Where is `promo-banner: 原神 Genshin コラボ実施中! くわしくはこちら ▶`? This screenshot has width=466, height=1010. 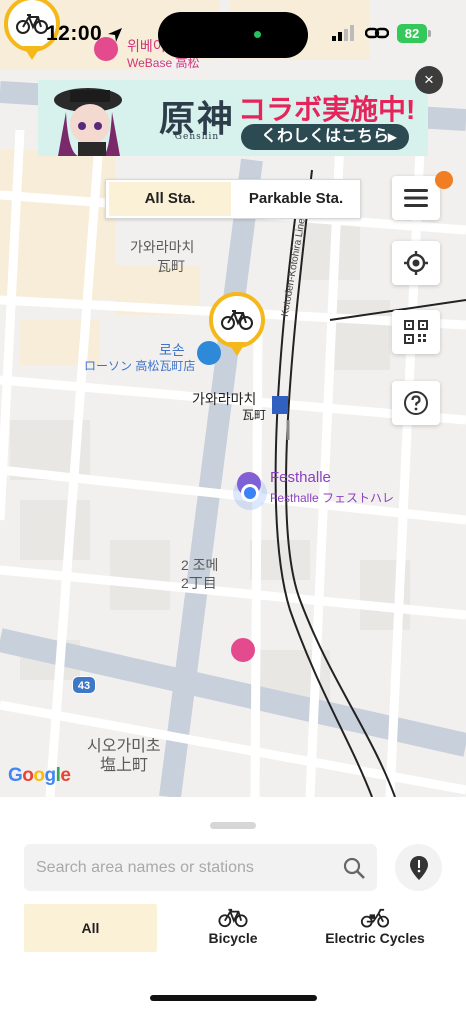 promo-banner: 原神 Genshin コラボ実施中! くわしくはこちら ▶ is located at coordinates (233, 118).